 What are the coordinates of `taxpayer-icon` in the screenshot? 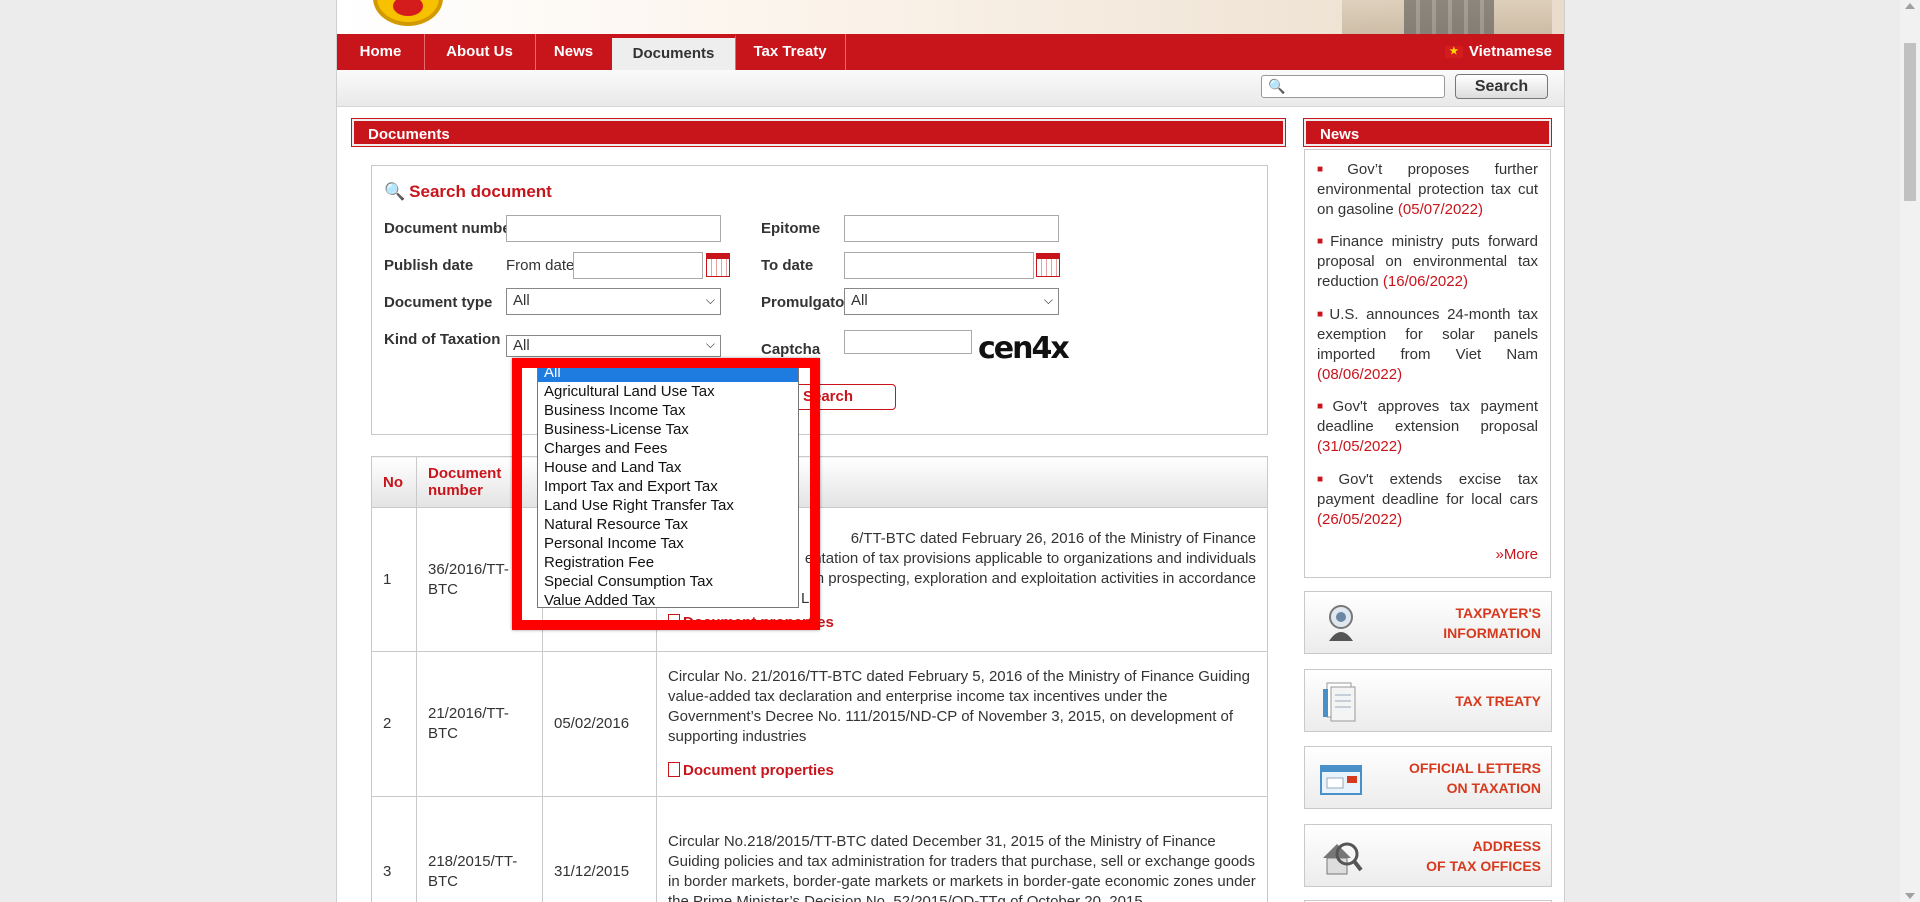 It's located at (1341, 623).